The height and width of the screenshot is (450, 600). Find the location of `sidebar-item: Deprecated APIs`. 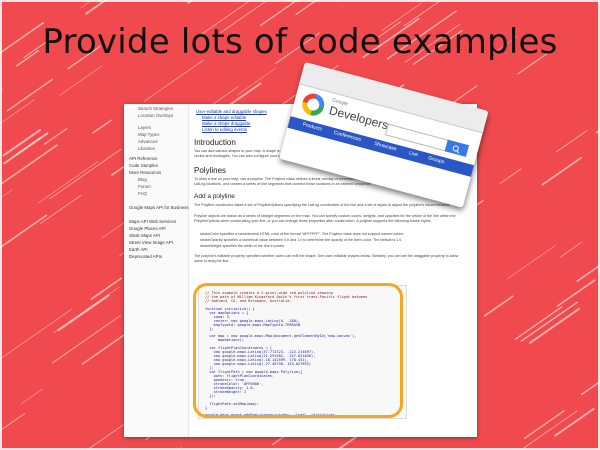

sidebar-item: Deprecated APIs is located at coordinates (145, 256).